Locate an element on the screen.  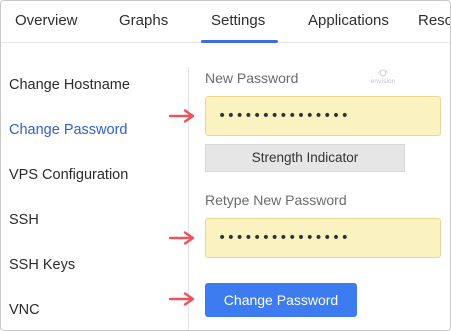
sidebar-item-change-password: Change Password is located at coordinates (68, 130).